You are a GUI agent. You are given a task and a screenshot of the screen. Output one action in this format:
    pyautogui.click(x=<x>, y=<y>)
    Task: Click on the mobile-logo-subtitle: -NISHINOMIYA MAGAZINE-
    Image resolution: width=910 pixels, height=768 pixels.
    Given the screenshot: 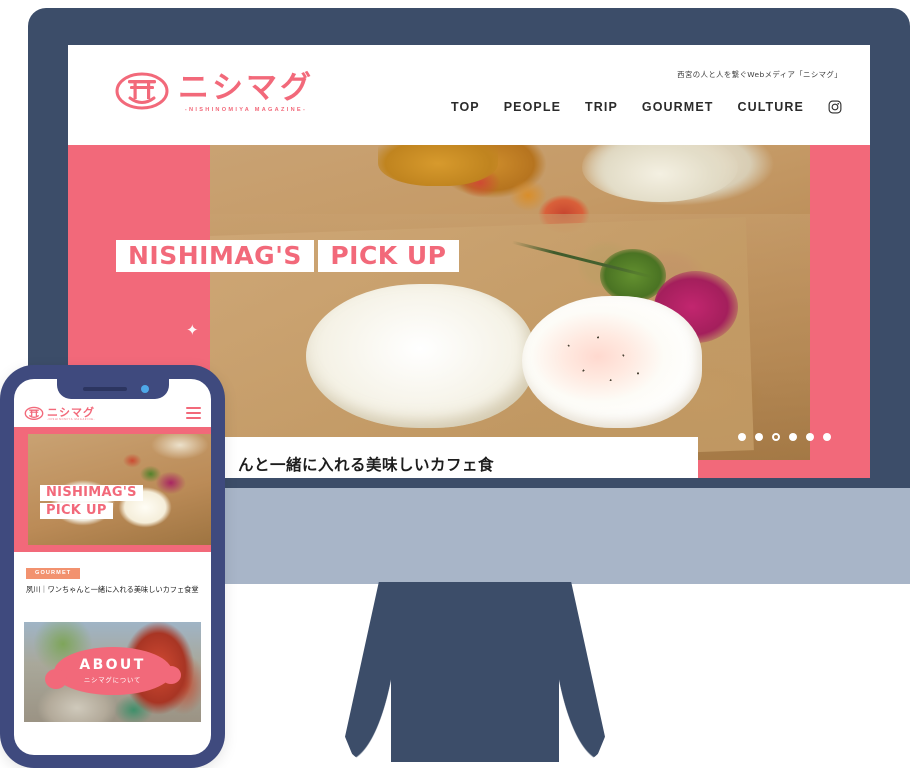 What is the action you would take?
    pyautogui.click(x=71, y=419)
    